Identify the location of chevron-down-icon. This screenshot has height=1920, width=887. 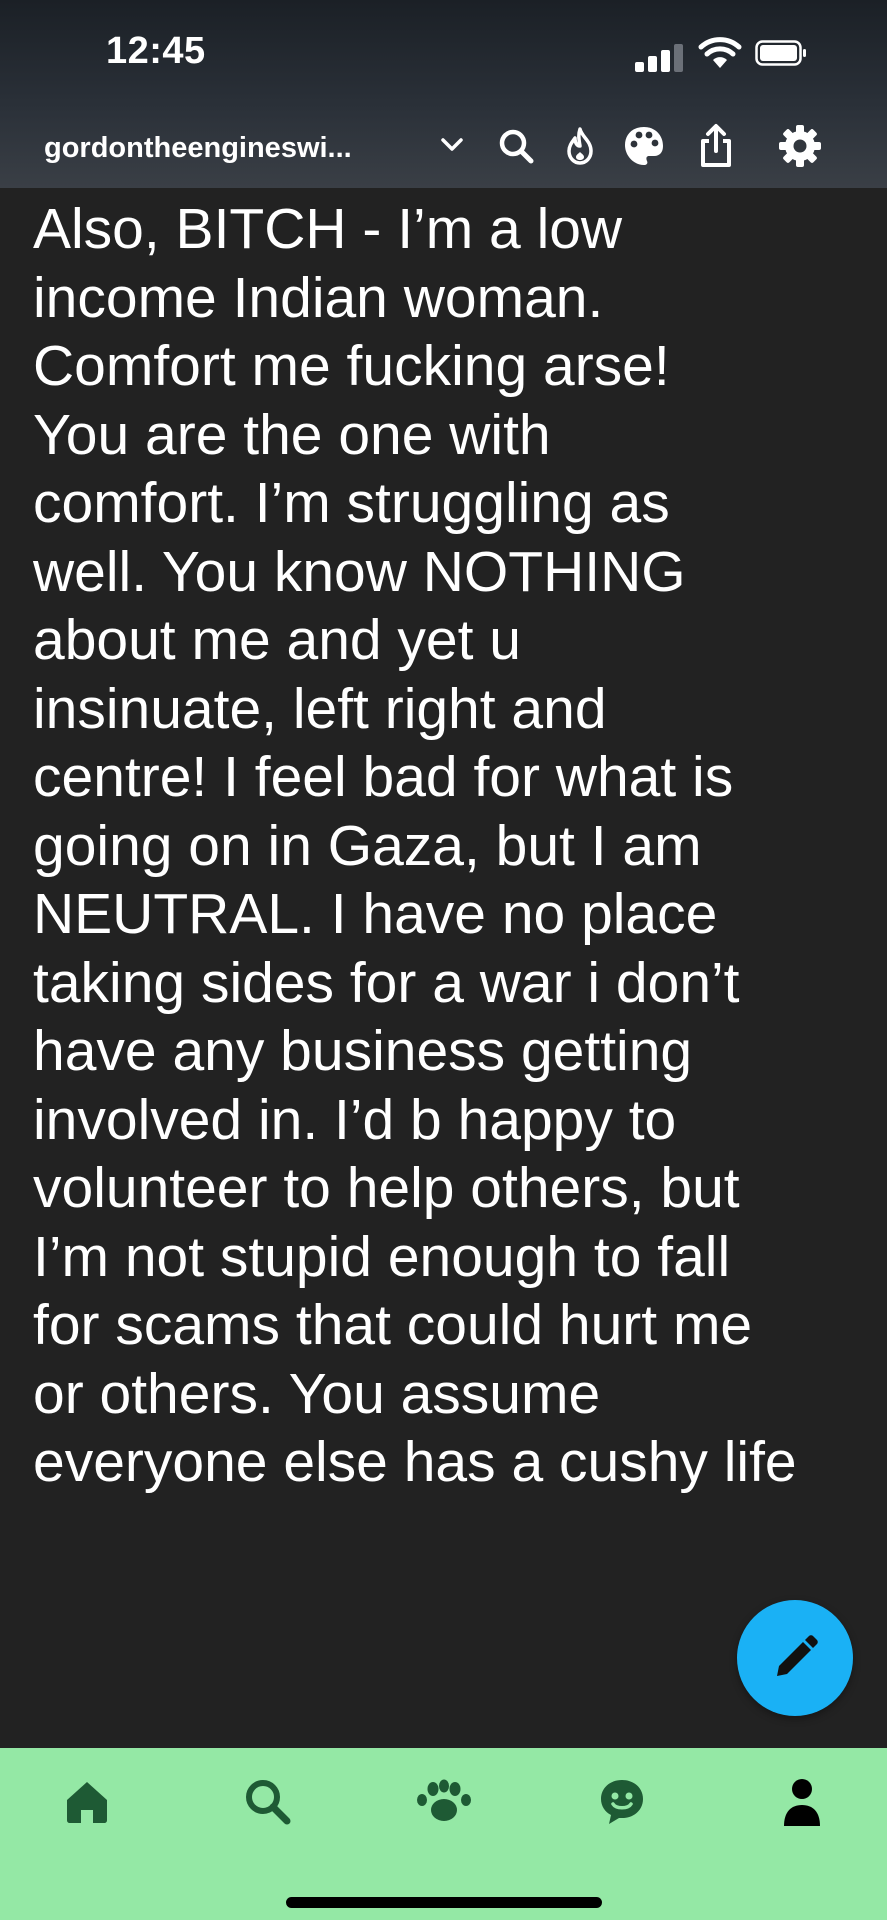
(452, 144).